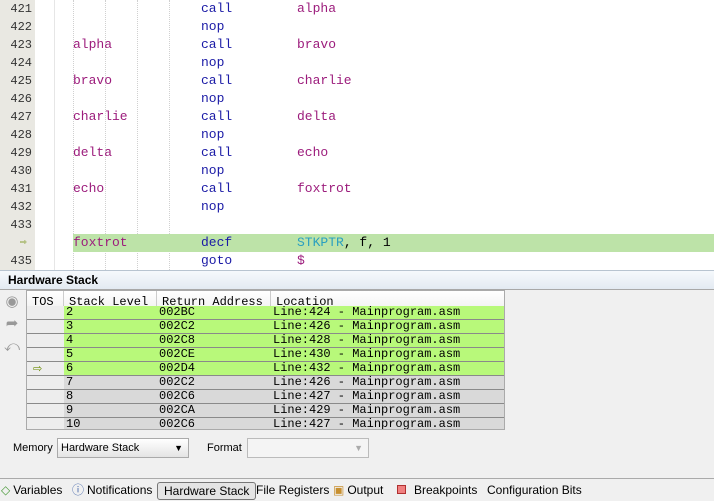  What do you see at coordinates (217, 242) in the screenshot?
I see `code-instruction: decf` at bounding box center [217, 242].